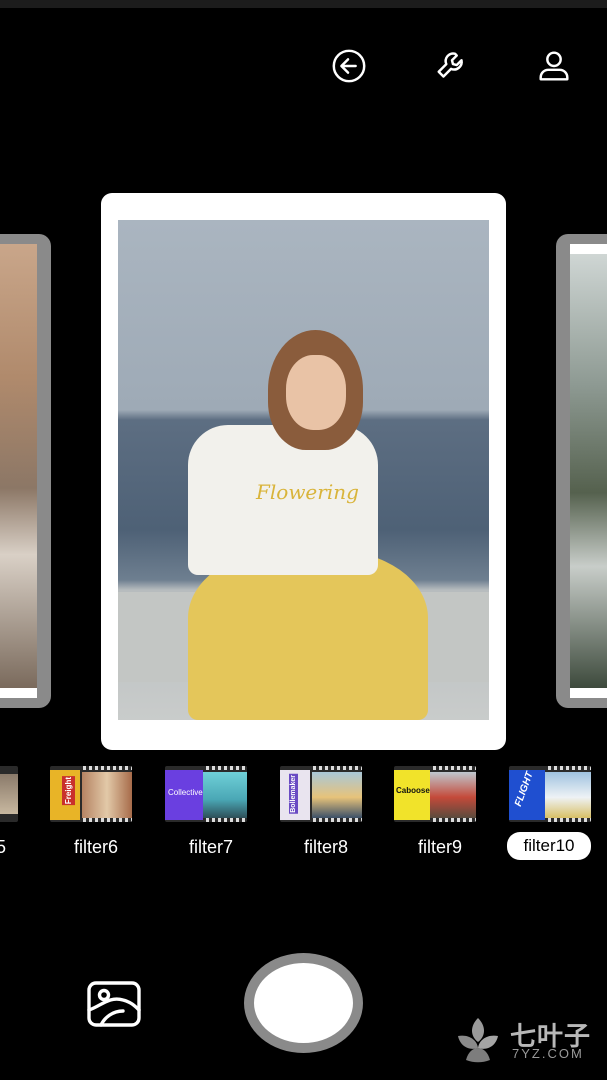 This screenshot has width=607, height=1080. Describe the element at coordinates (303, 4) in the screenshot. I see `status-bar` at that location.